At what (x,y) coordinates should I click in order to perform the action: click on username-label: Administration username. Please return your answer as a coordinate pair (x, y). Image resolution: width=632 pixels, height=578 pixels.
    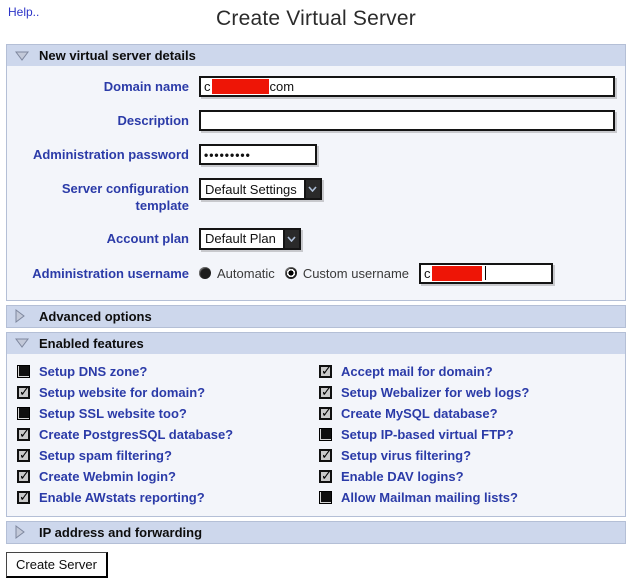
    Looking at the image, I should click on (110, 273).